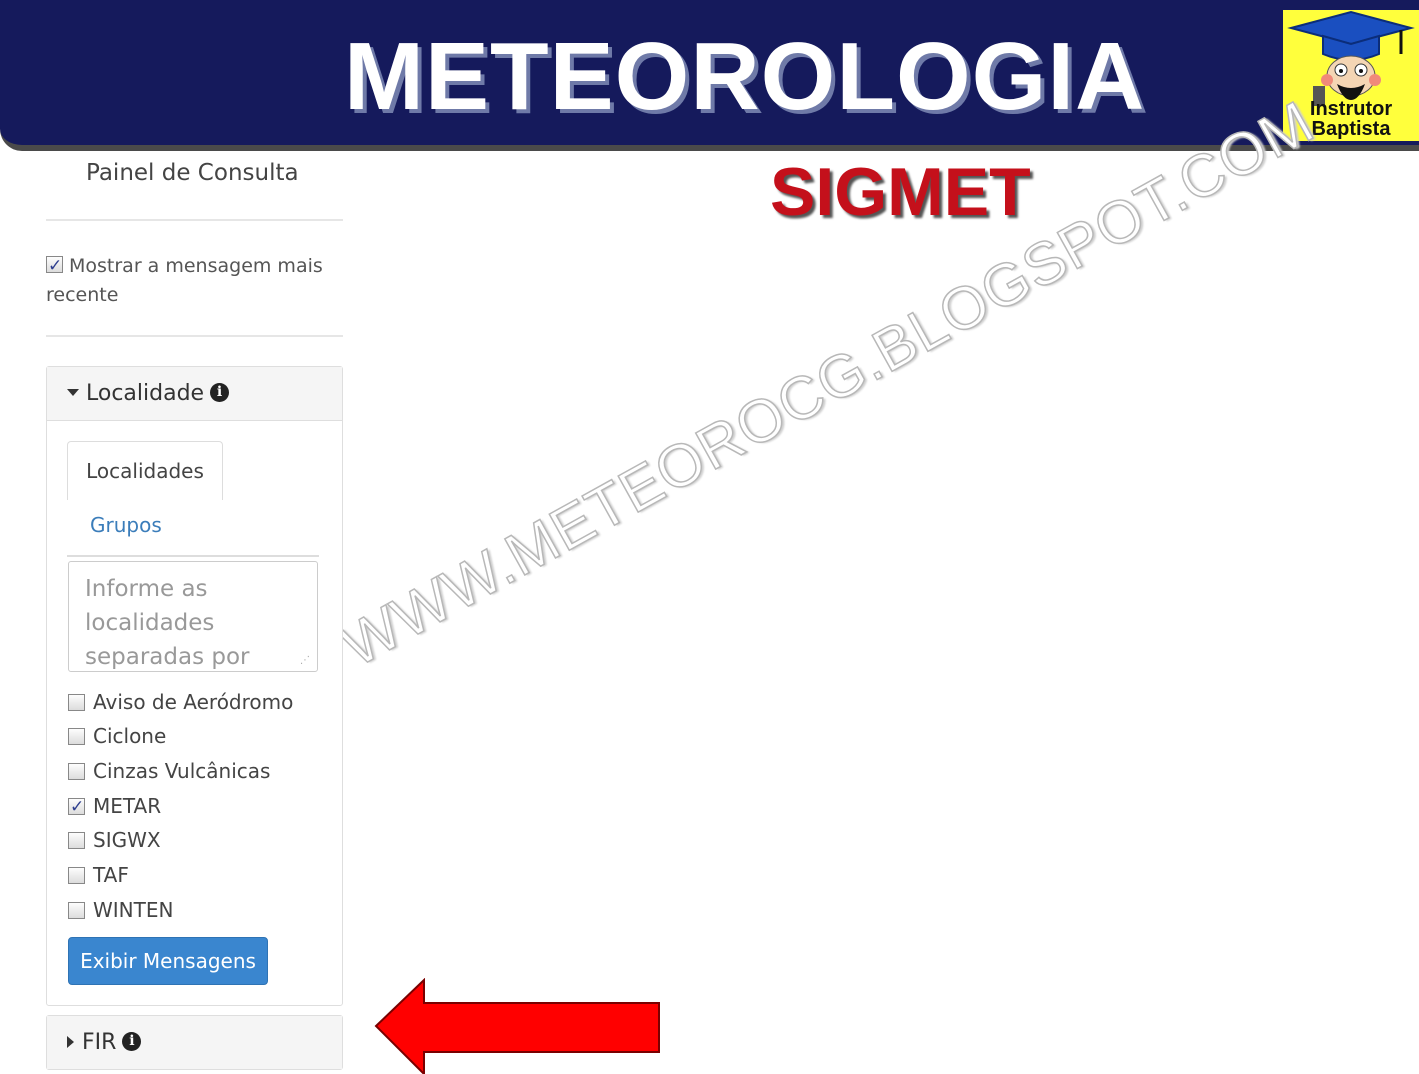 Image resolution: width=1419 pixels, height=1074 pixels. What do you see at coordinates (99, 1042) in the screenshot?
I see `fir-title: FIR` at bounding box center [99, 1042].